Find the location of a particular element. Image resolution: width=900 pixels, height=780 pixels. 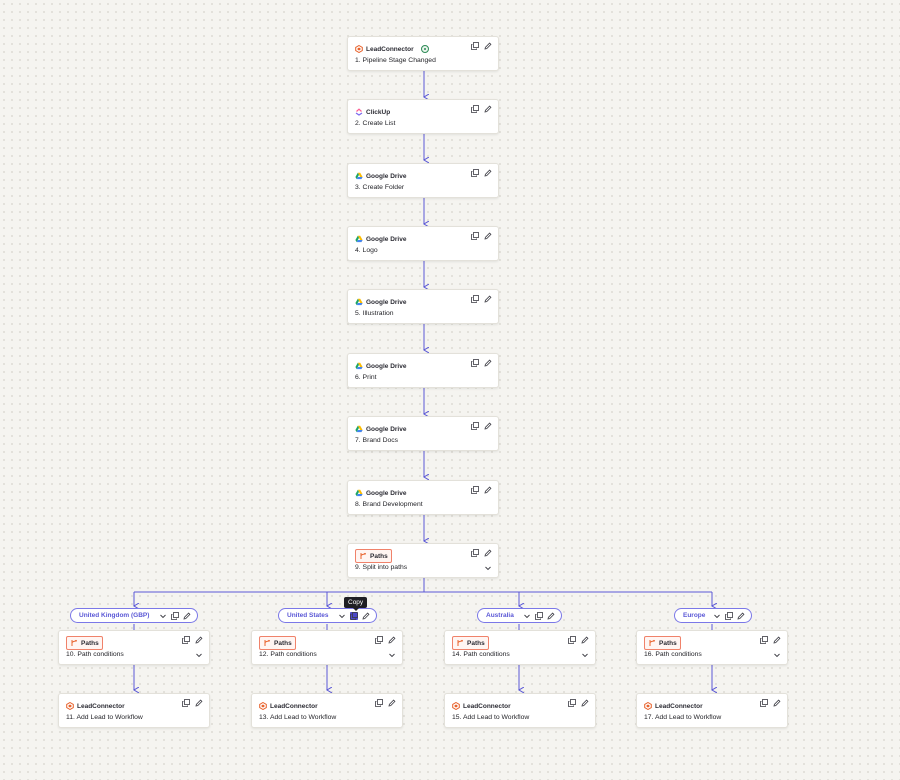

step-trigger: LeadConnector 1. Pipeline Stage Changed is located at coordinates (423, 53).